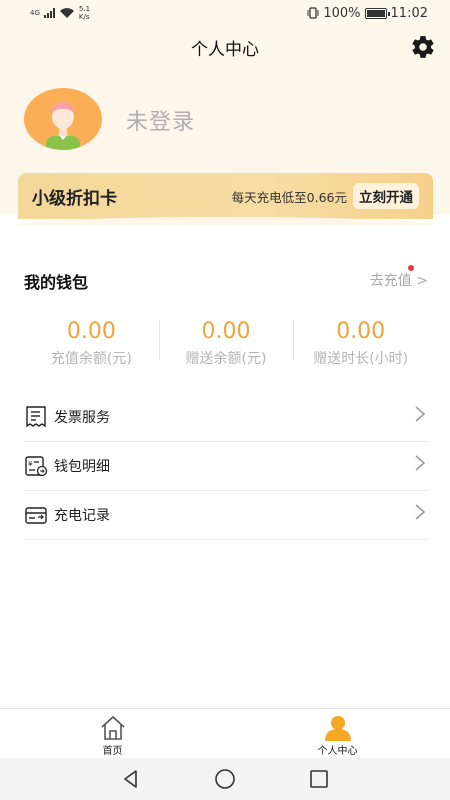 This screenshot has width=450, height=800. I want to click on menu-label: 充电记录, so click(82, 516).